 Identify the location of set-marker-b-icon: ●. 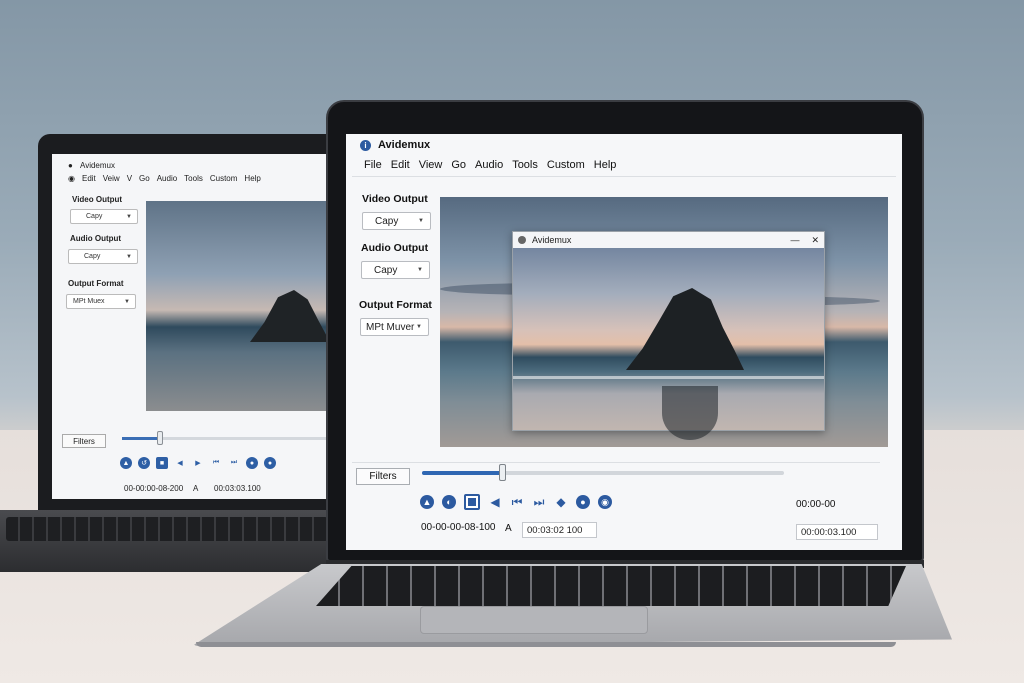
(270, 463).